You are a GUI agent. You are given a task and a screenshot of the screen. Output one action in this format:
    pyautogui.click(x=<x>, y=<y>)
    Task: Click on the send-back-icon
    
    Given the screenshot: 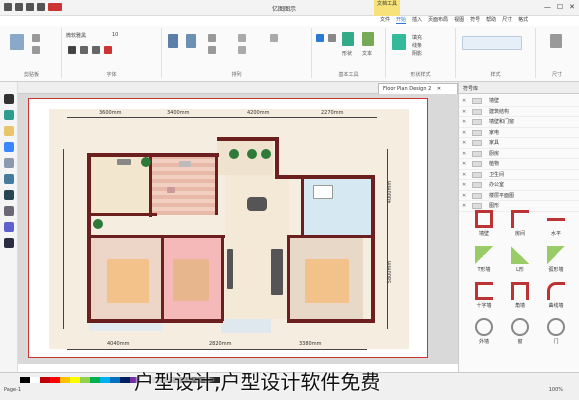 What is the action you would take?
    pyautogui.click(x=242, y=50)
    